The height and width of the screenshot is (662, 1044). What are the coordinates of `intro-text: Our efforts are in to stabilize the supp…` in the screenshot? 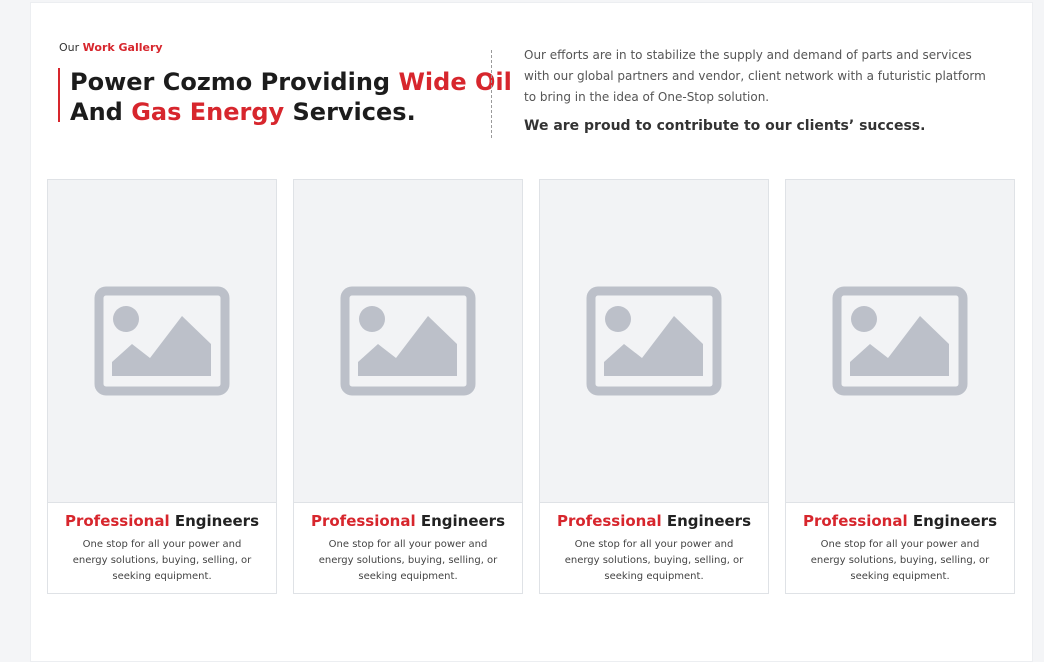 It's located at (755, 76).